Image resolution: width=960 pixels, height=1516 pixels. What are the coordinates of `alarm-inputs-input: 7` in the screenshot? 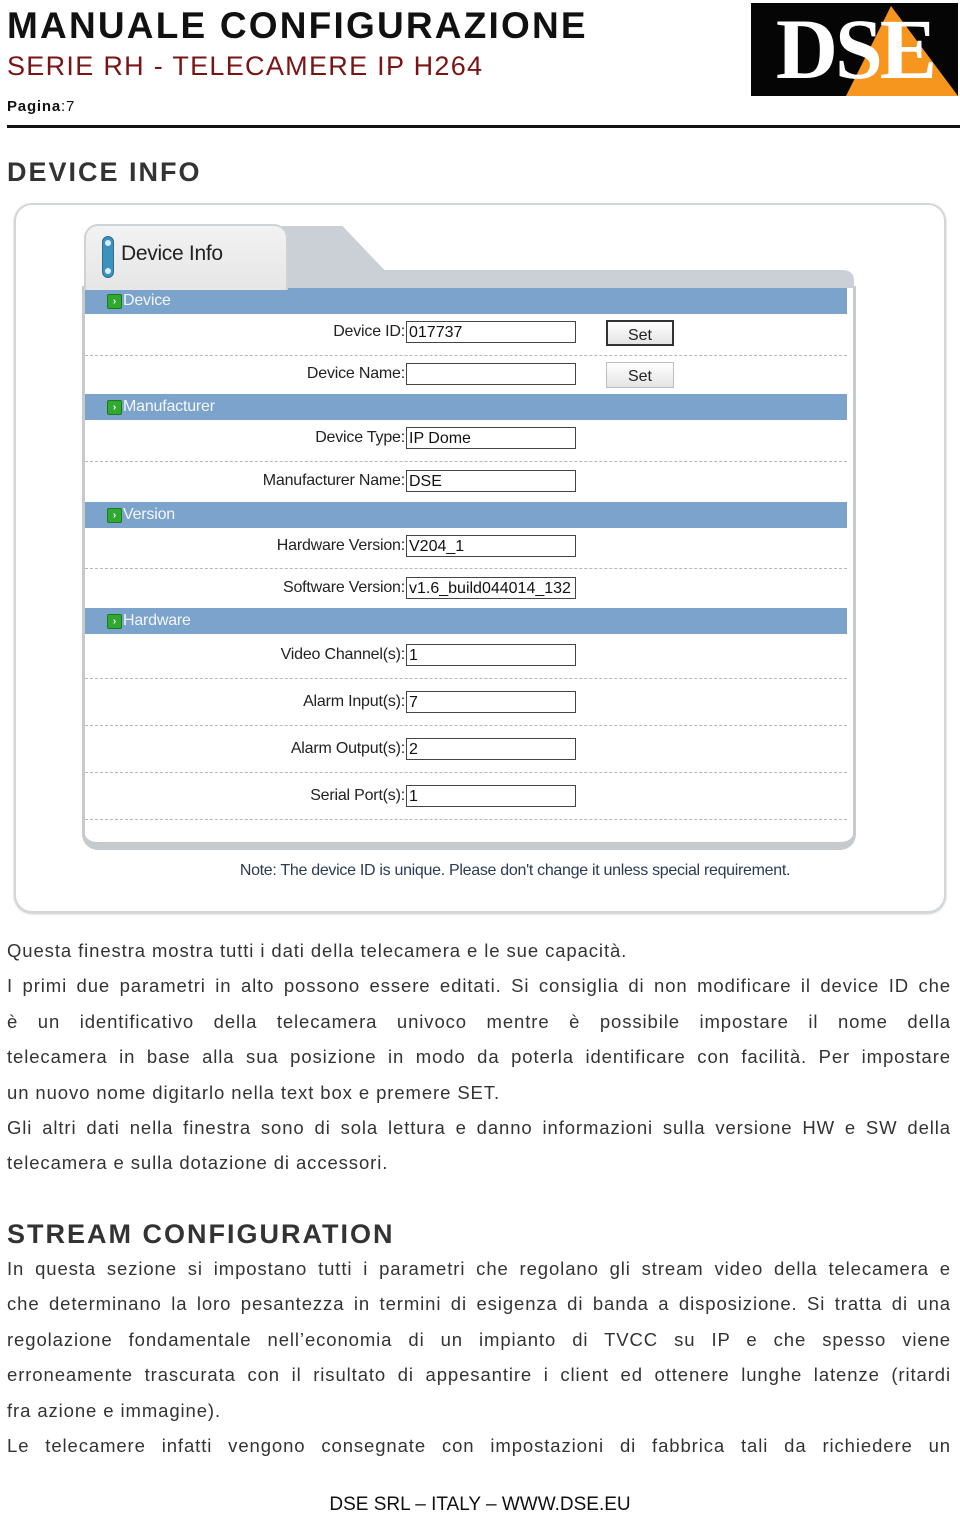 It's located at (491, 702).